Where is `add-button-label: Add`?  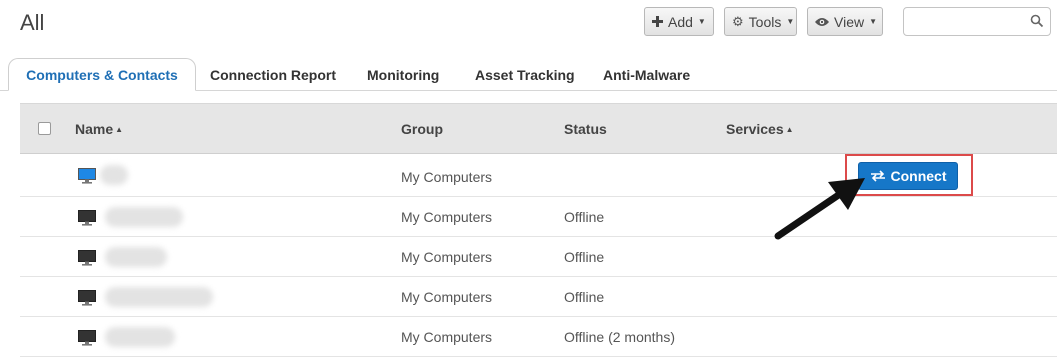
add-button-label: Add is located at coordinates (680, 21).